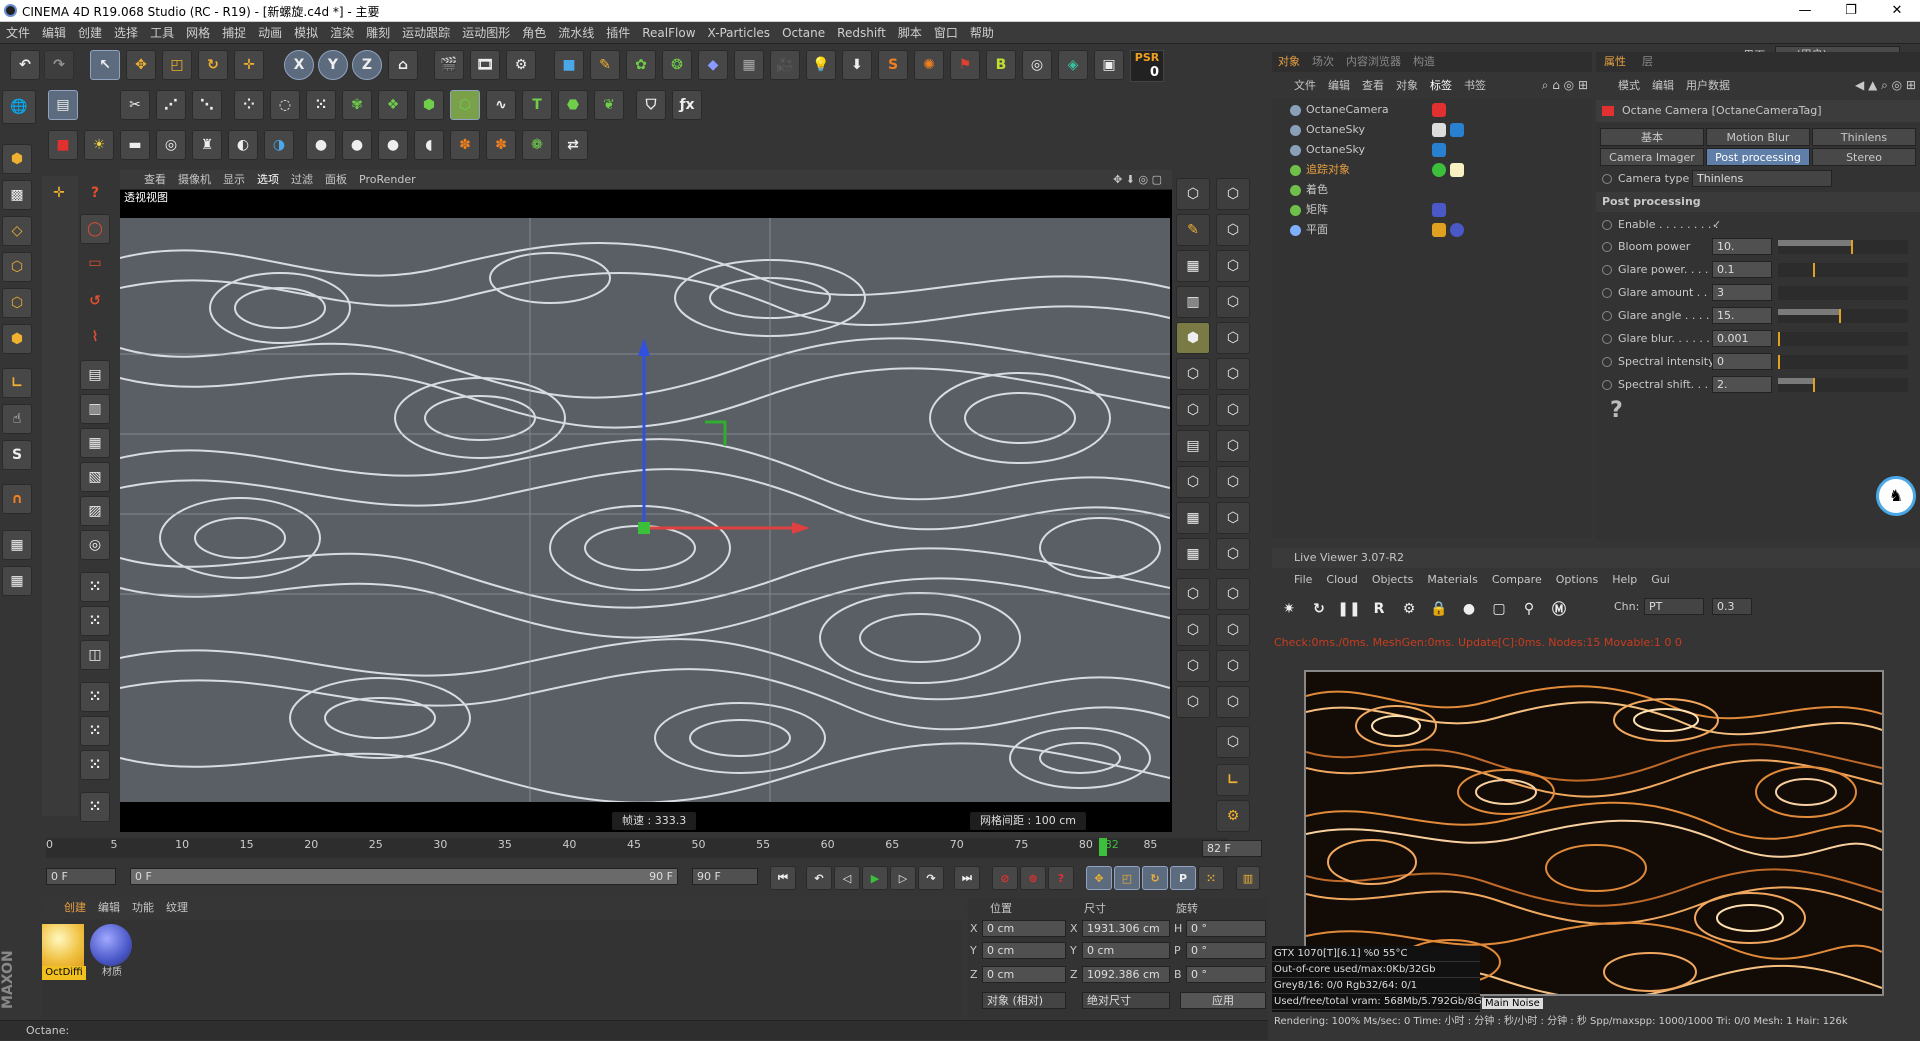 This screenshot has width=1920, height=1041. I want to click on size-mode-dropdown: 绝对尺寸, so click(1126, 1000).